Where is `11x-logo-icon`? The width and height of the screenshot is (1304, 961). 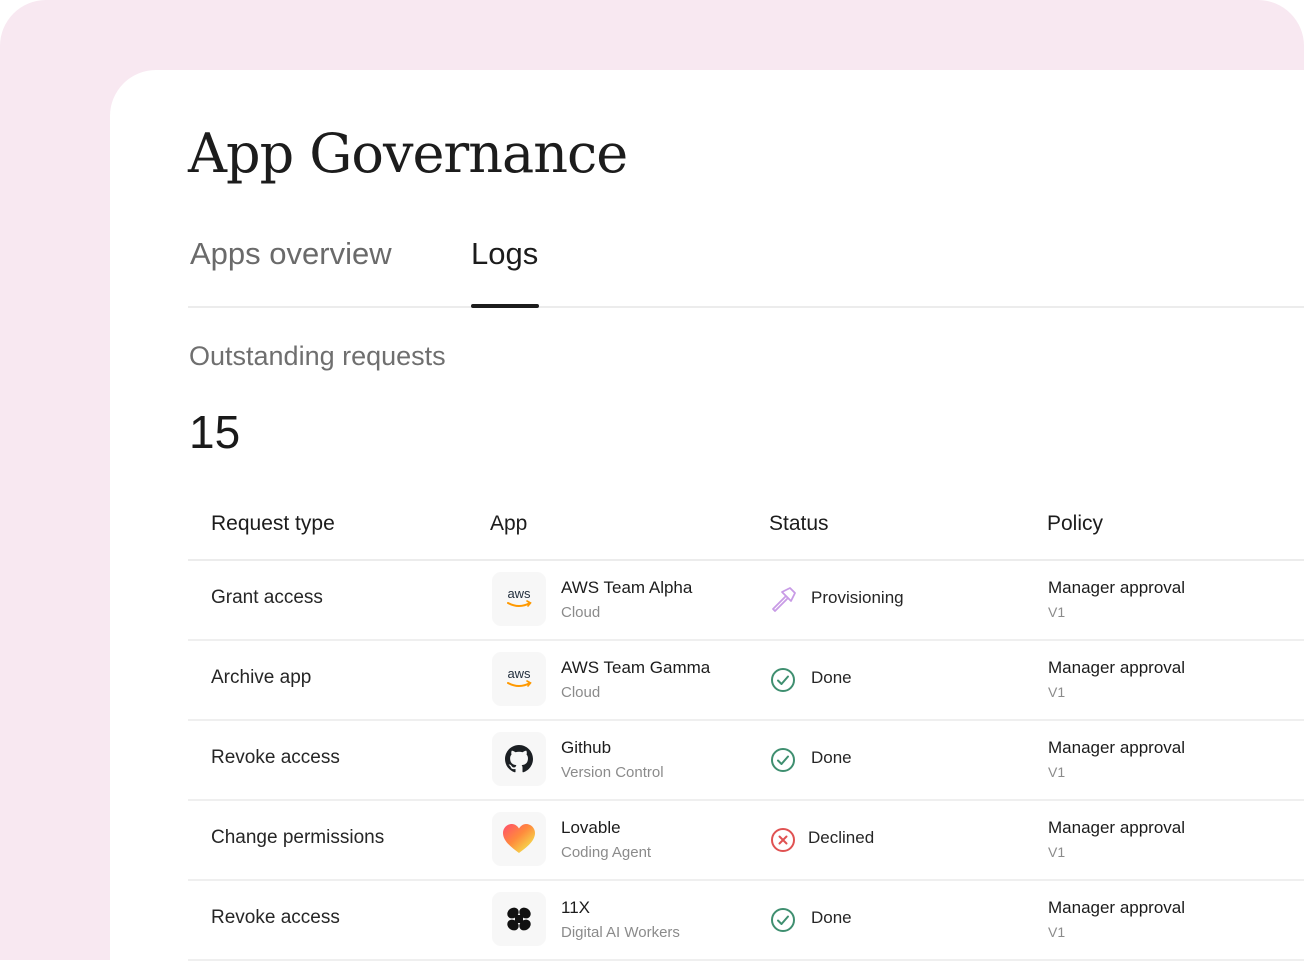
11x-logo-icon is located at coordinates (519, 919).